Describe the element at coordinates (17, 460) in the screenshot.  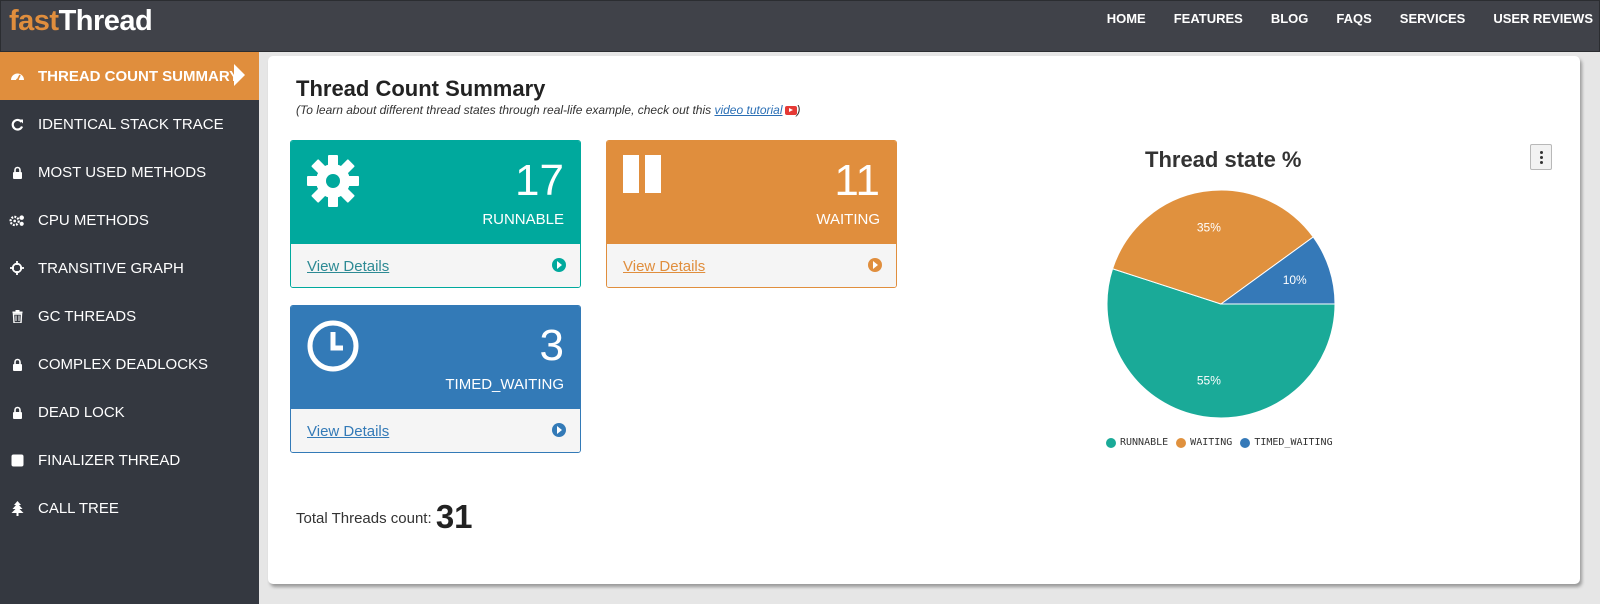
I see `square-icon` at that location.